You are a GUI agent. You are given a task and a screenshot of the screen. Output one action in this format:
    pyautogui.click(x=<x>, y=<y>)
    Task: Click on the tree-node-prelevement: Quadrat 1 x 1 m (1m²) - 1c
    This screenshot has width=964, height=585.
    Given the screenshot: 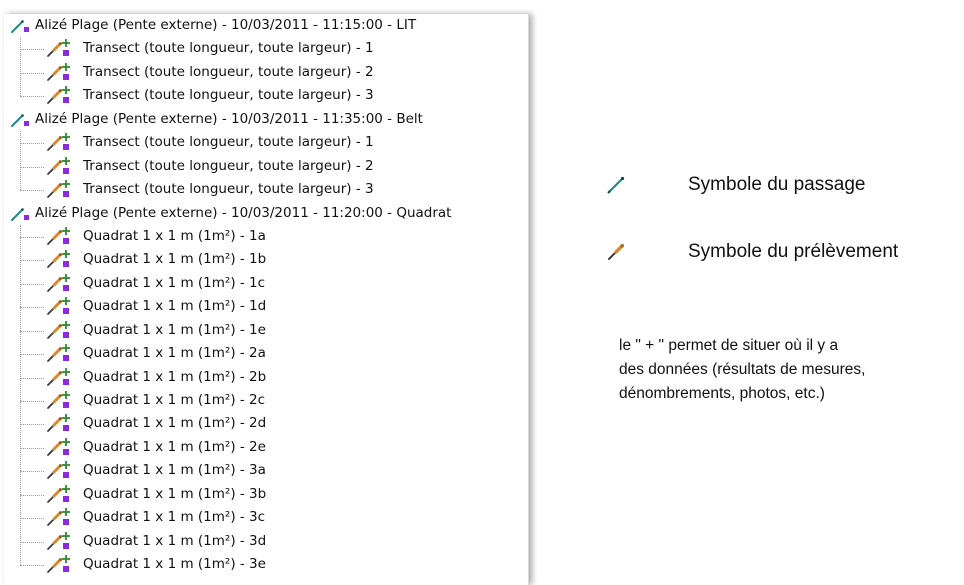 What is the action you would take?
    pyautogui.click(x=266, y=283)
    